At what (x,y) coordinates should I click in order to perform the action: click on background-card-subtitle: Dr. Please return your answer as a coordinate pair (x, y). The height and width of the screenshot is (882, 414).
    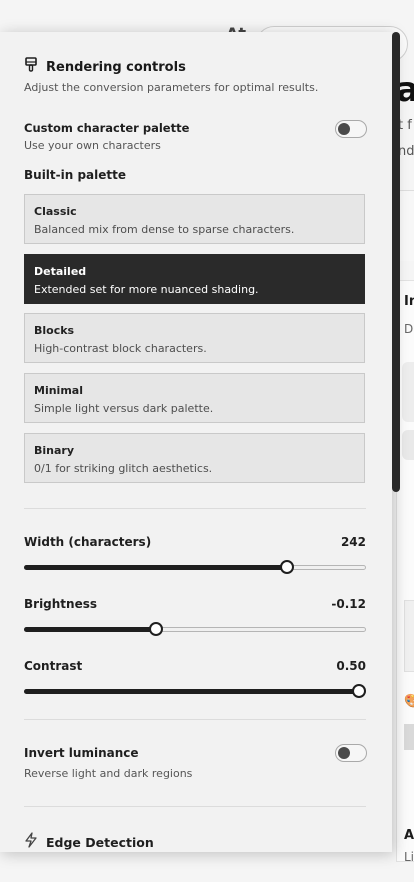
    Looking at the image, I should click on (409, 329).